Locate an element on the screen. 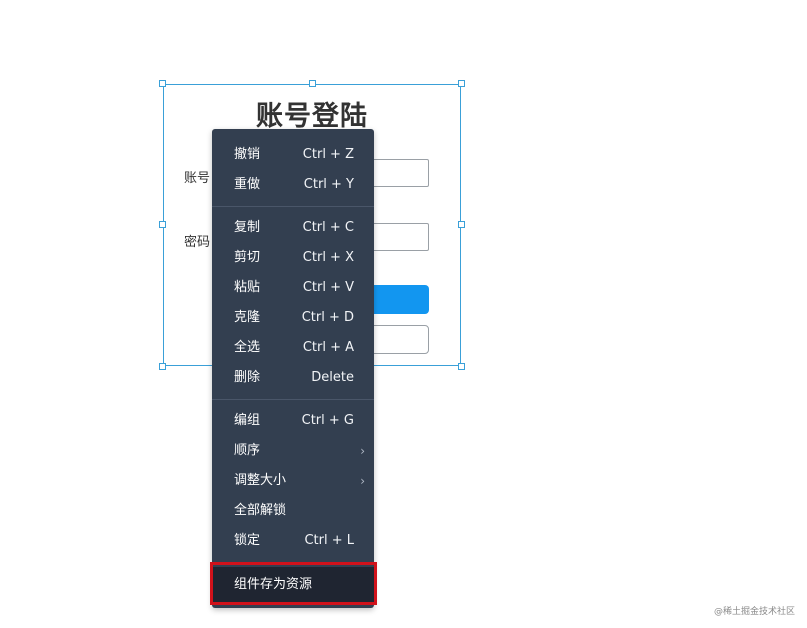  menu-item-shortcut: Ctrl + Z is located at coordinates (328, 154).